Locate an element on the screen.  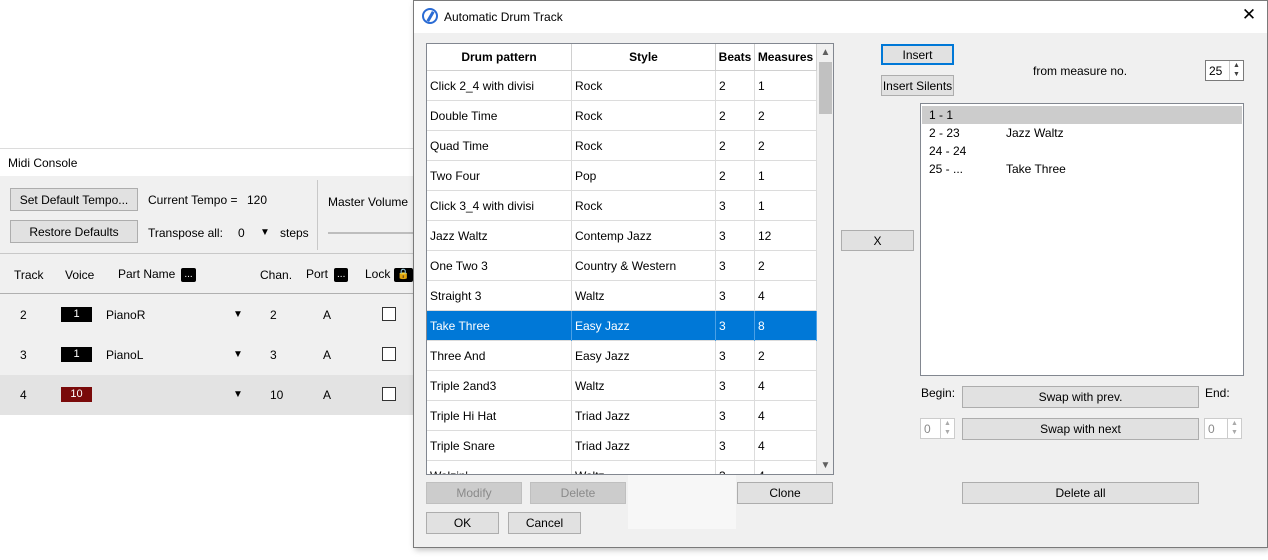
insert-button: Insert is located at coordinates (917, 54).